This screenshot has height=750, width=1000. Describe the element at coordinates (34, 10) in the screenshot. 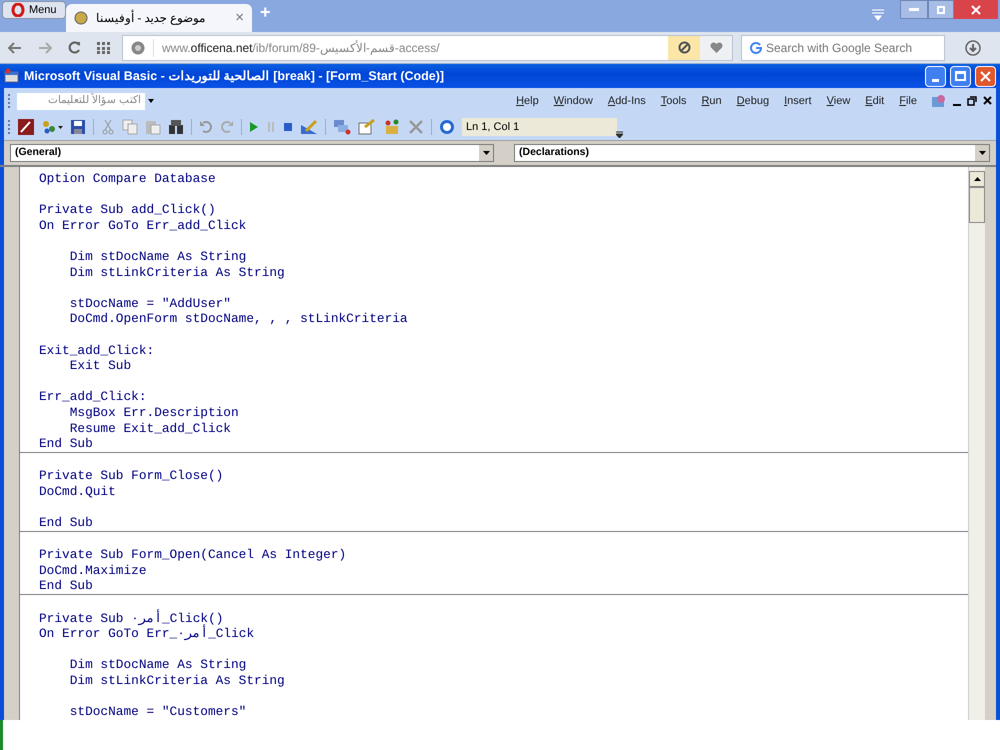

I see `menu-button: Menu` at that location.